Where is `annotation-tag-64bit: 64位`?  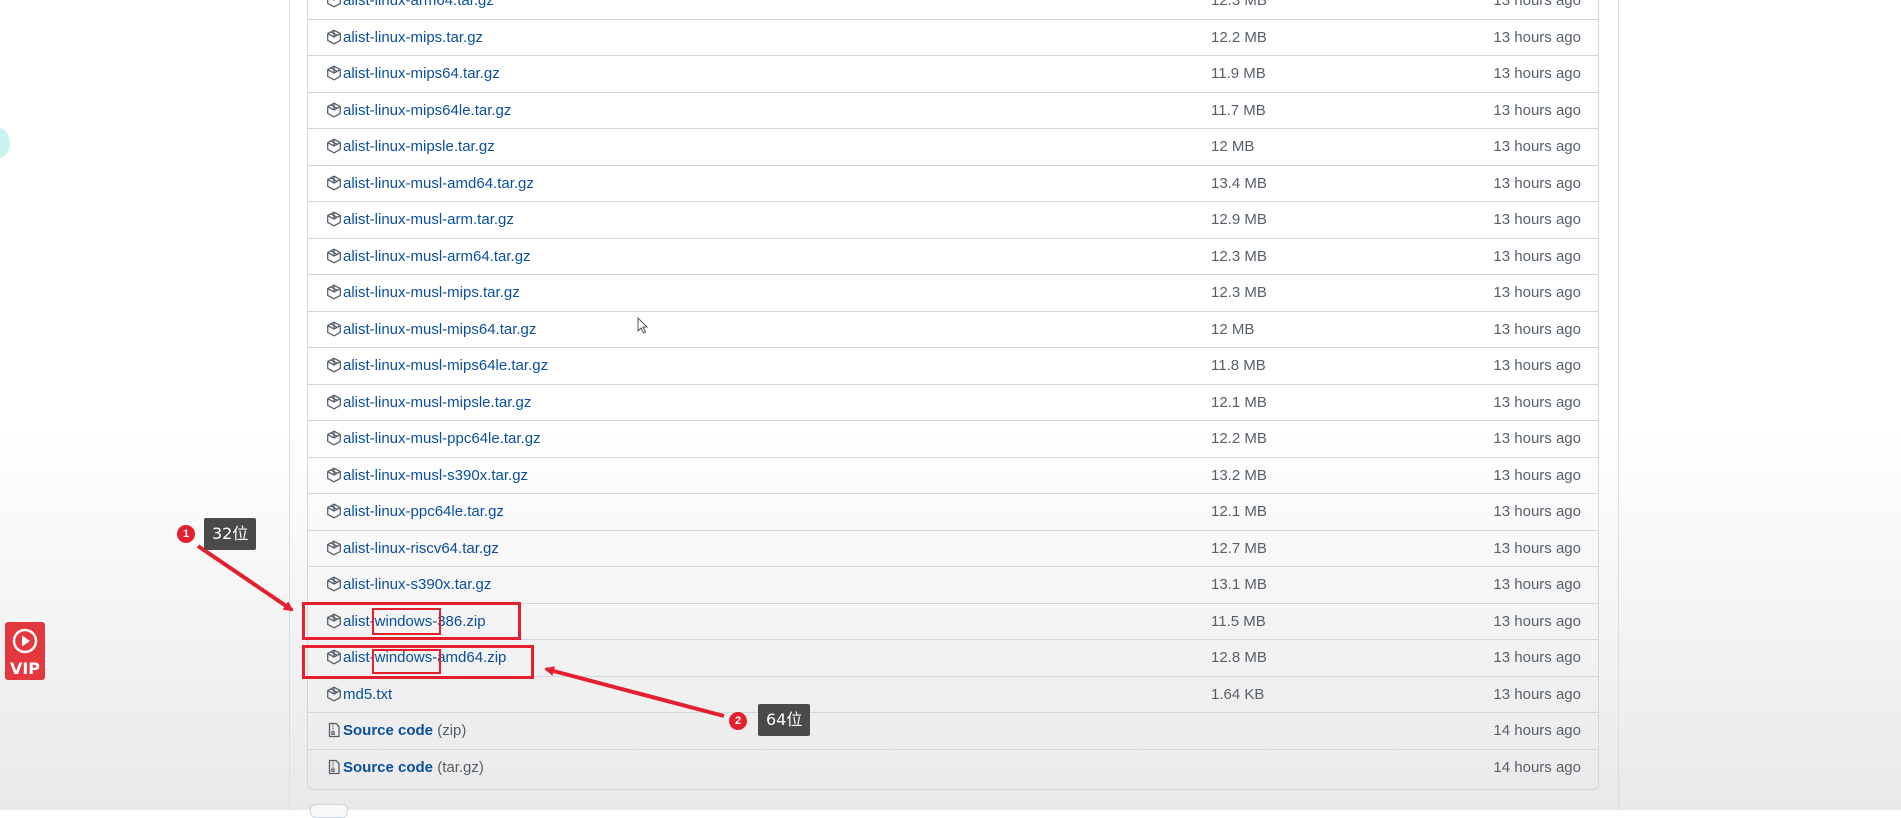 annotation-tag-64bit: 64位 is located at coordinates (784, 720).